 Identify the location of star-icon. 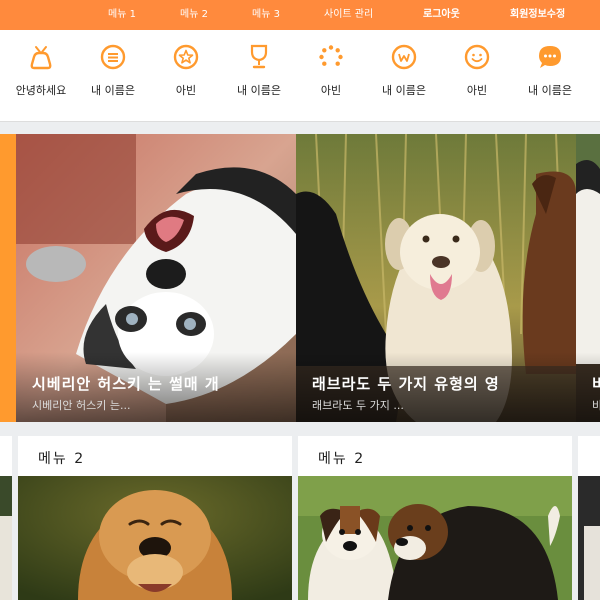
(186, 57).